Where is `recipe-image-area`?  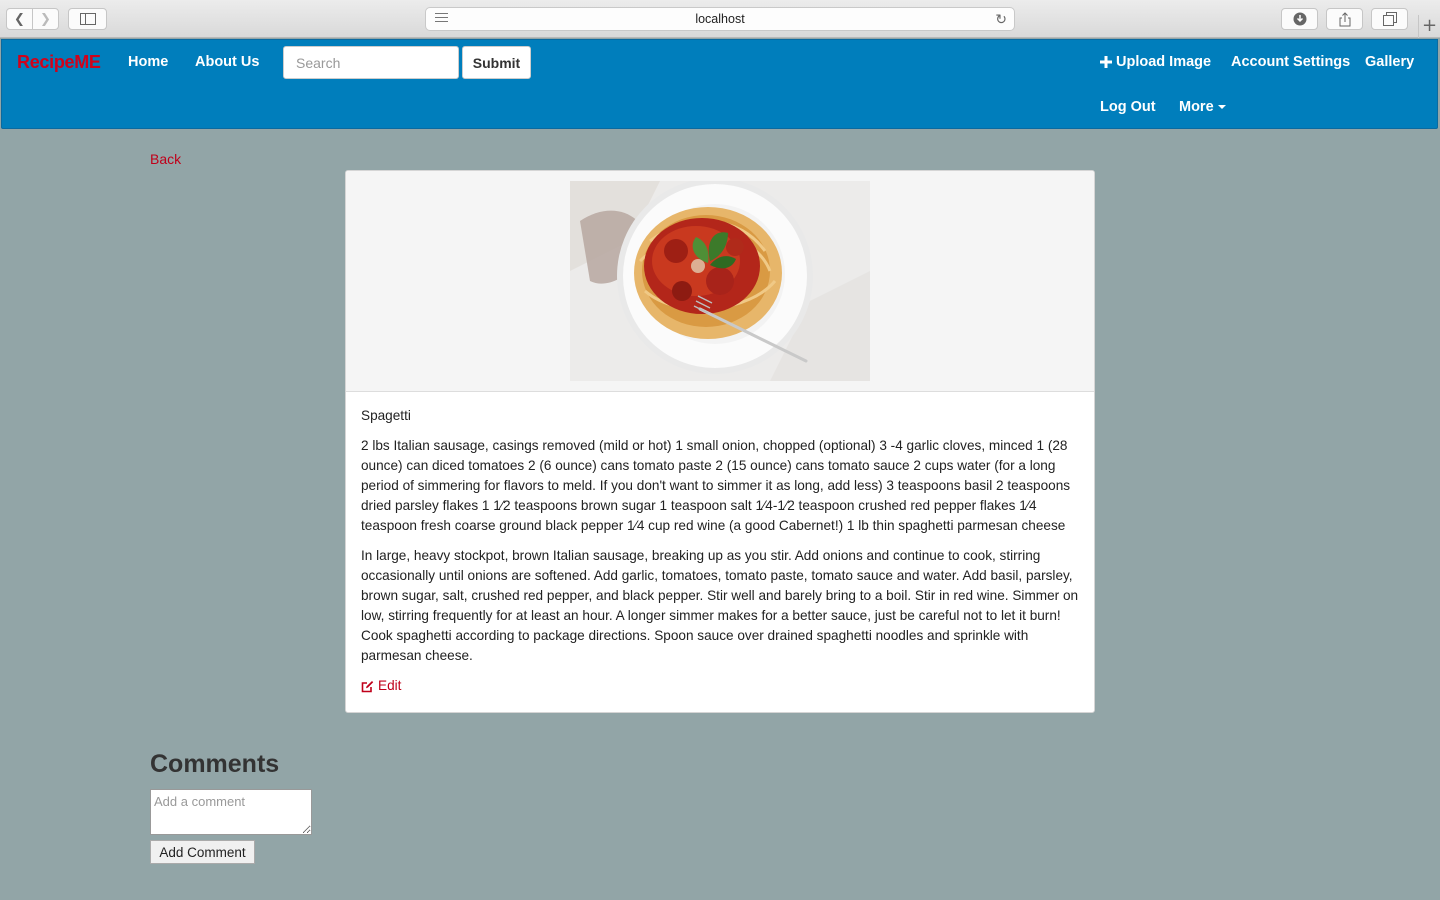 recipe-image-area is located at coordinates (720, 281).